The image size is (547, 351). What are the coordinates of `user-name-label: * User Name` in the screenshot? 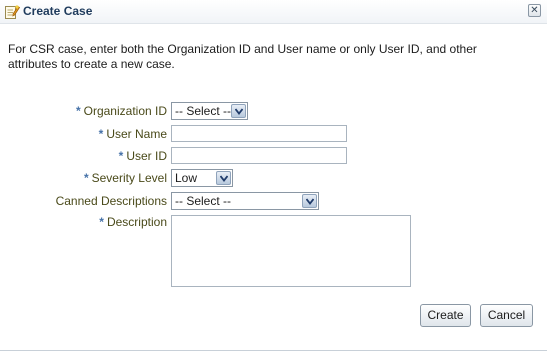 It's located at (132, 134).